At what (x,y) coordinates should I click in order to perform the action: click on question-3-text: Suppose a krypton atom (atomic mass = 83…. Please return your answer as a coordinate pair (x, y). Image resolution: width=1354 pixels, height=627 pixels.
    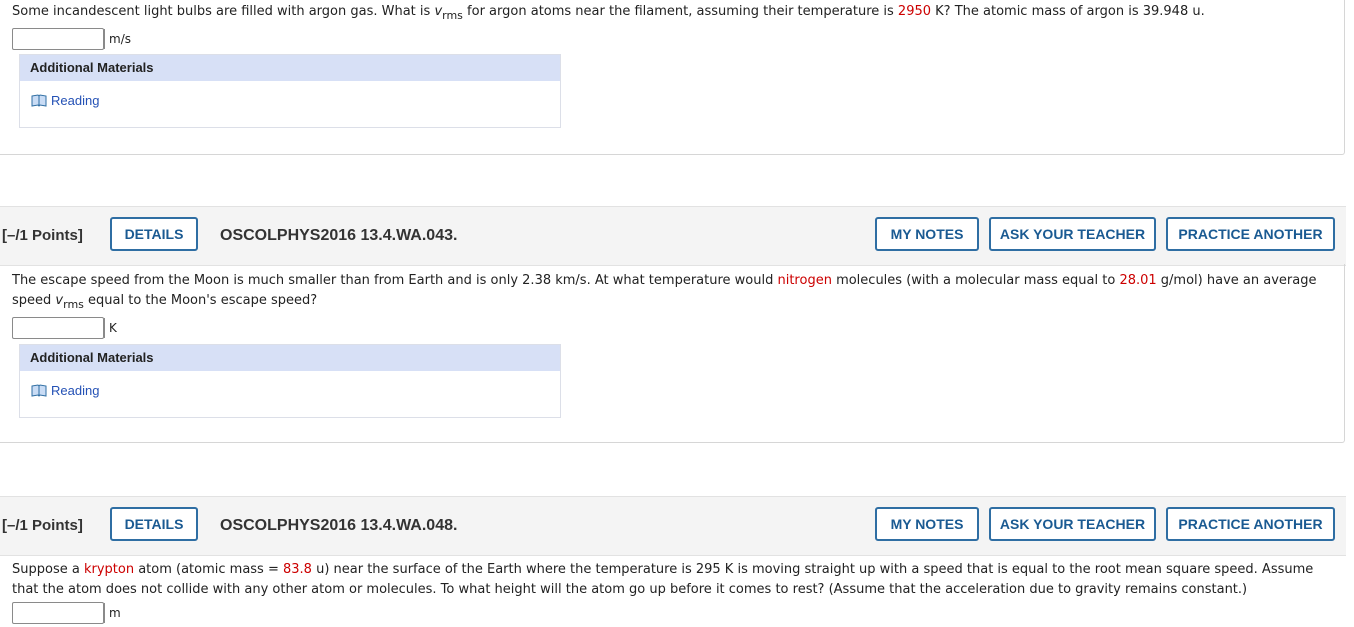
    Looking at the image, I should click on (683, 580).